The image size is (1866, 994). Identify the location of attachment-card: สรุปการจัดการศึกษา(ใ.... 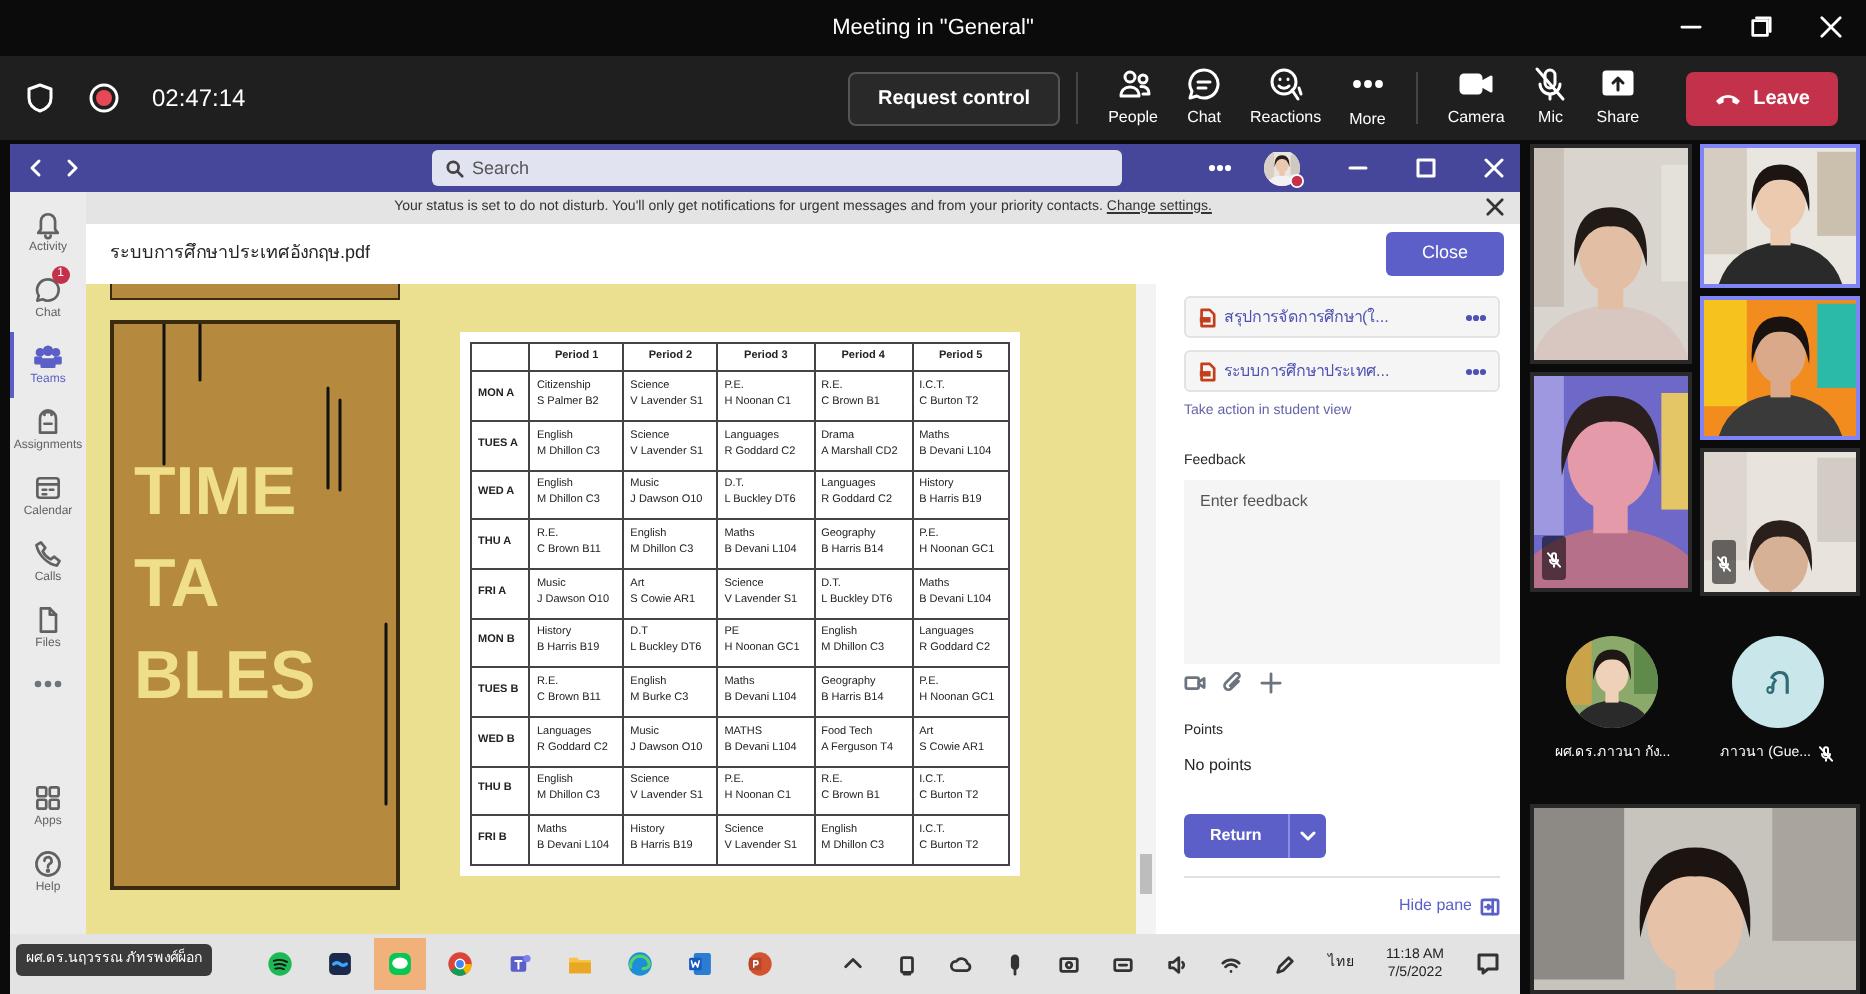
(1342, 317).